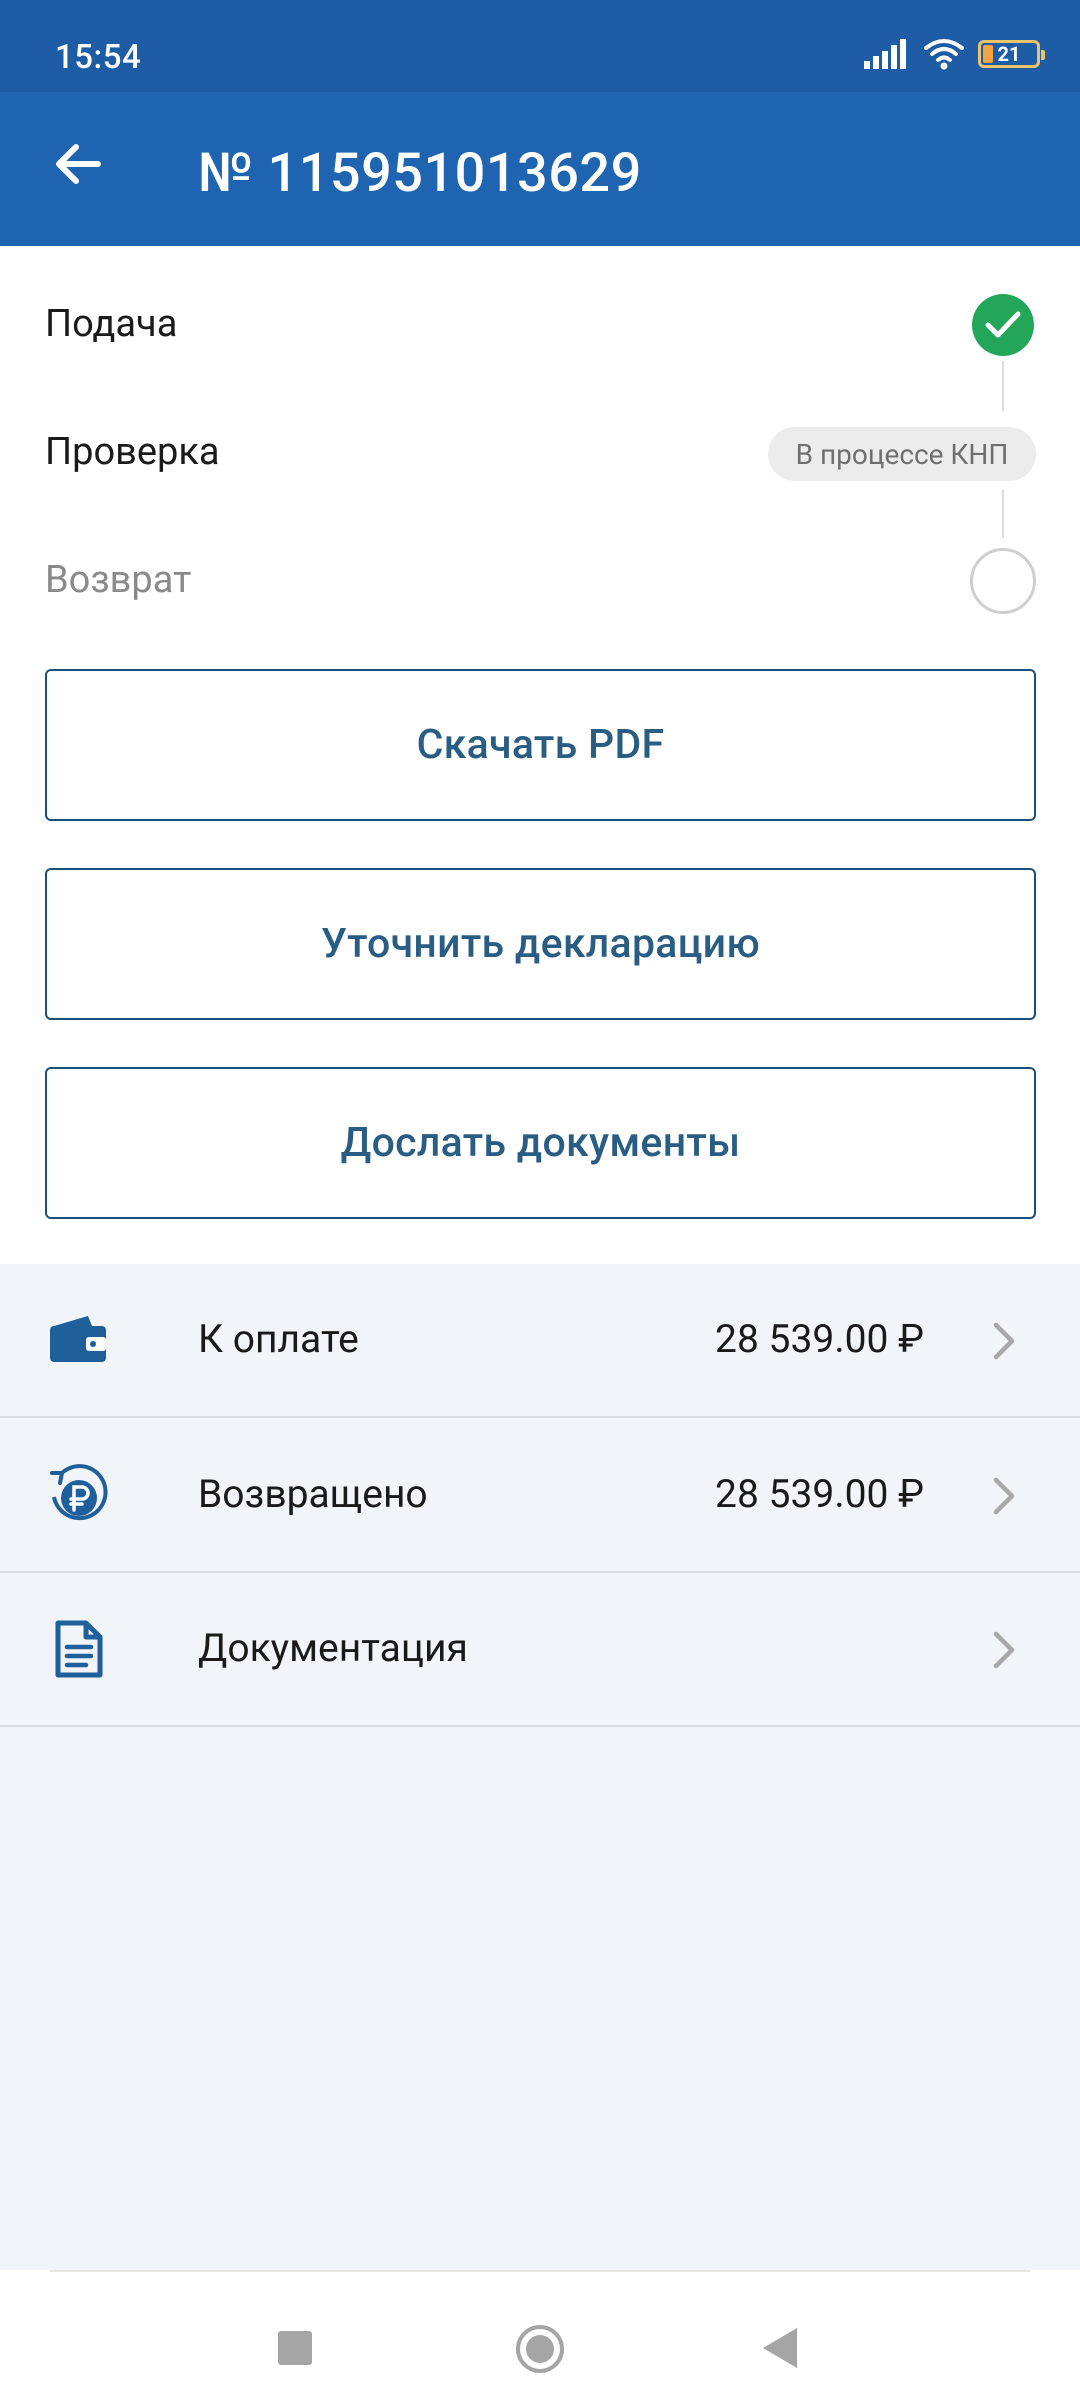 The width and height of the screenshot is (1080, 2400). I want to click on recent-apps-icon, so click(295, 2348).